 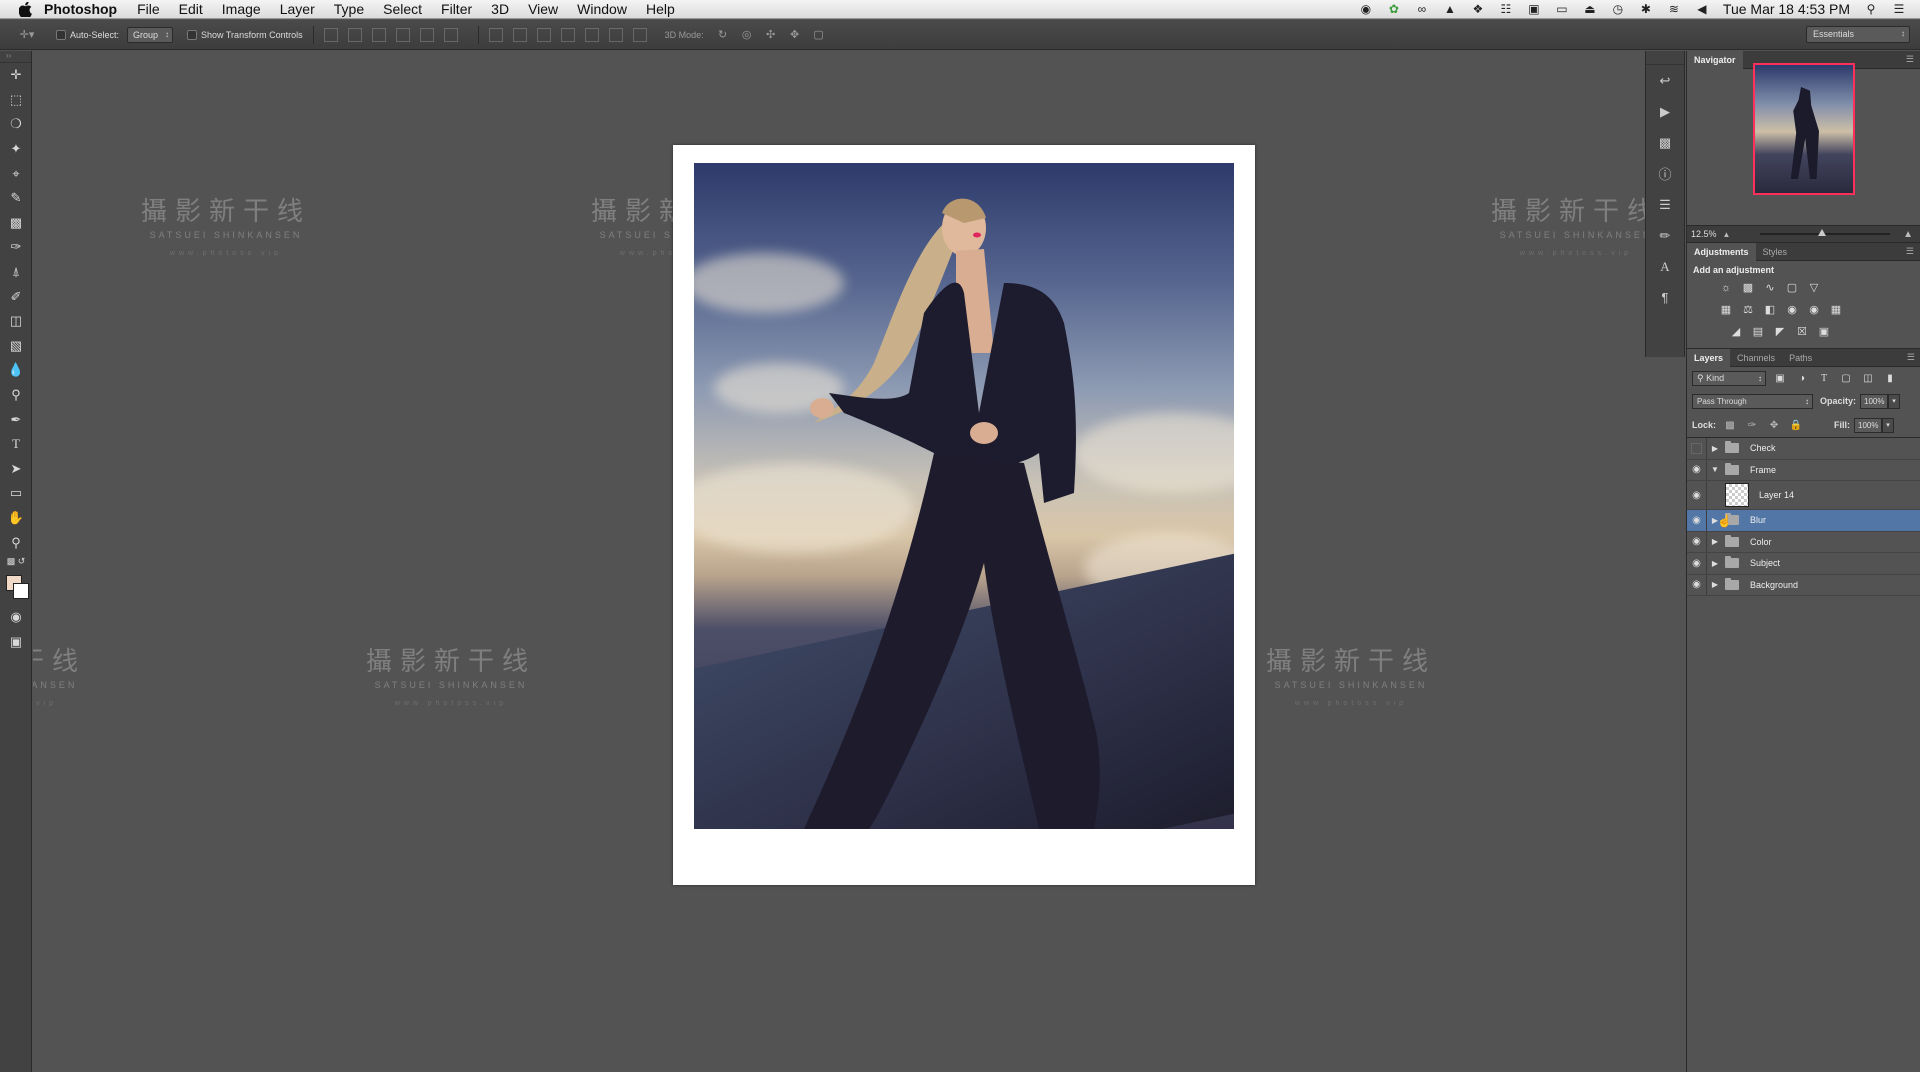 I want to click on opacity-dropdown-icon: ▾, so click(x=1894, y=401).